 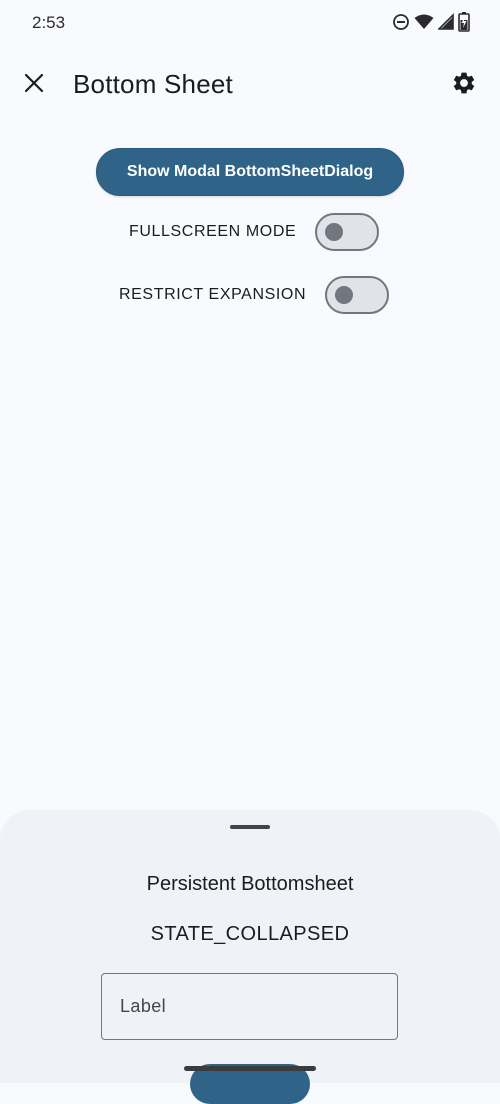 What do you see at coordinates (446, 22) in the screenshot?
I see `cell-signal-icon` at bounding box center [446, 22].